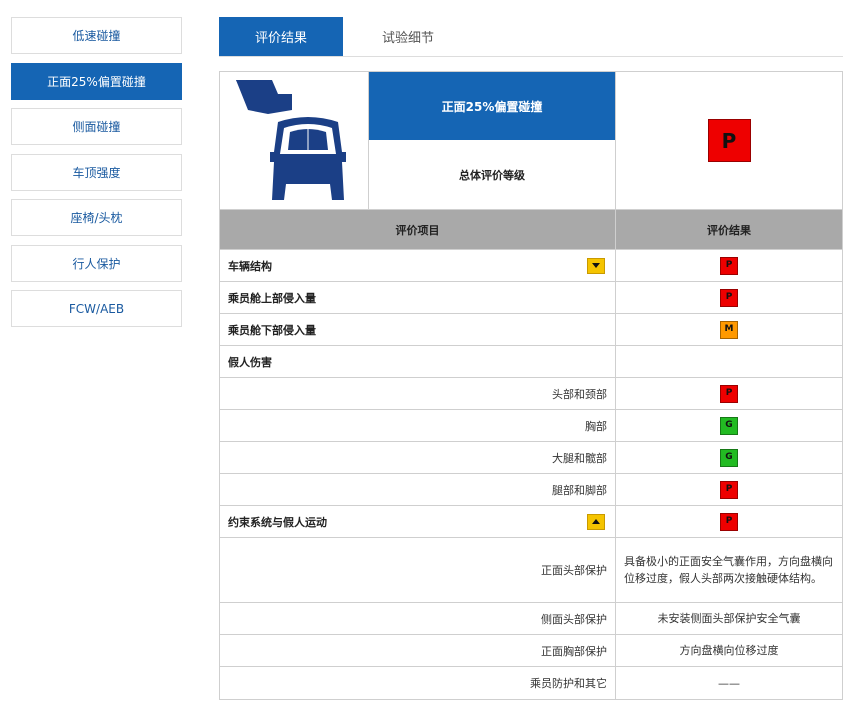  I want to click on rating-badge: M, so click(729, 329).